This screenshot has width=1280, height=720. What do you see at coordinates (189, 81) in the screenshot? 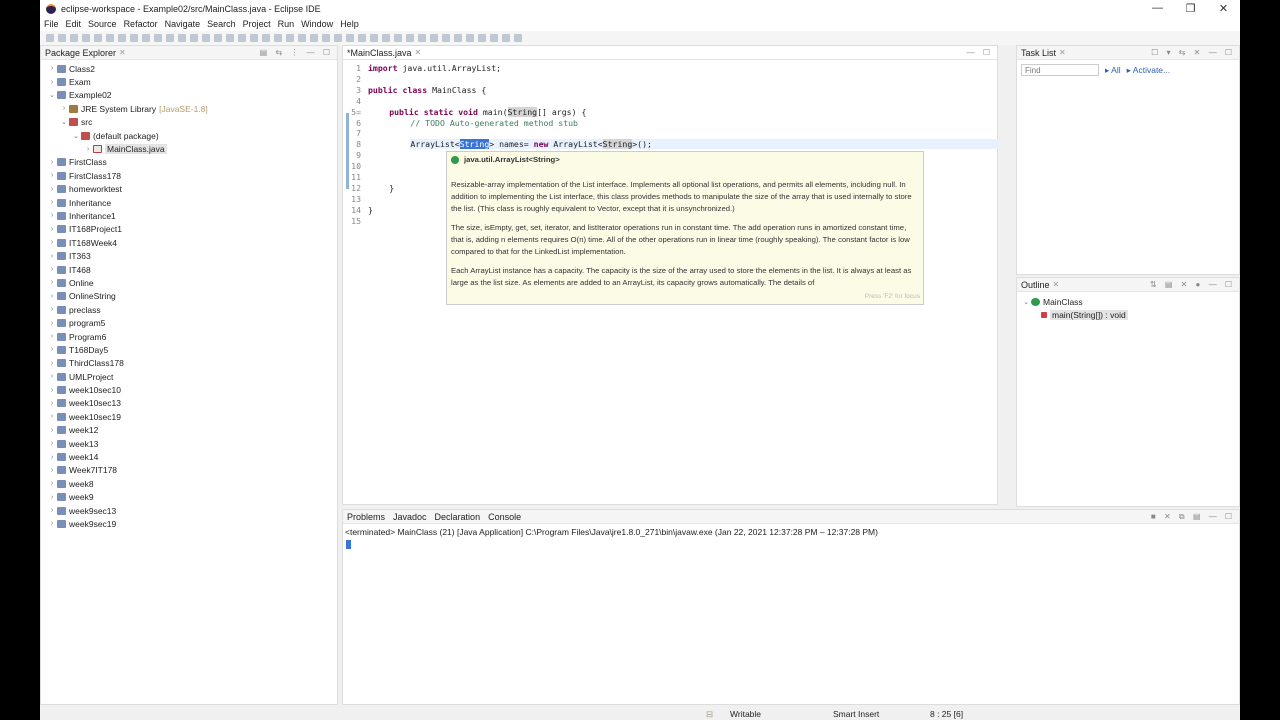
I see `tree-item: › Exam` at bounding box center [189, 81].